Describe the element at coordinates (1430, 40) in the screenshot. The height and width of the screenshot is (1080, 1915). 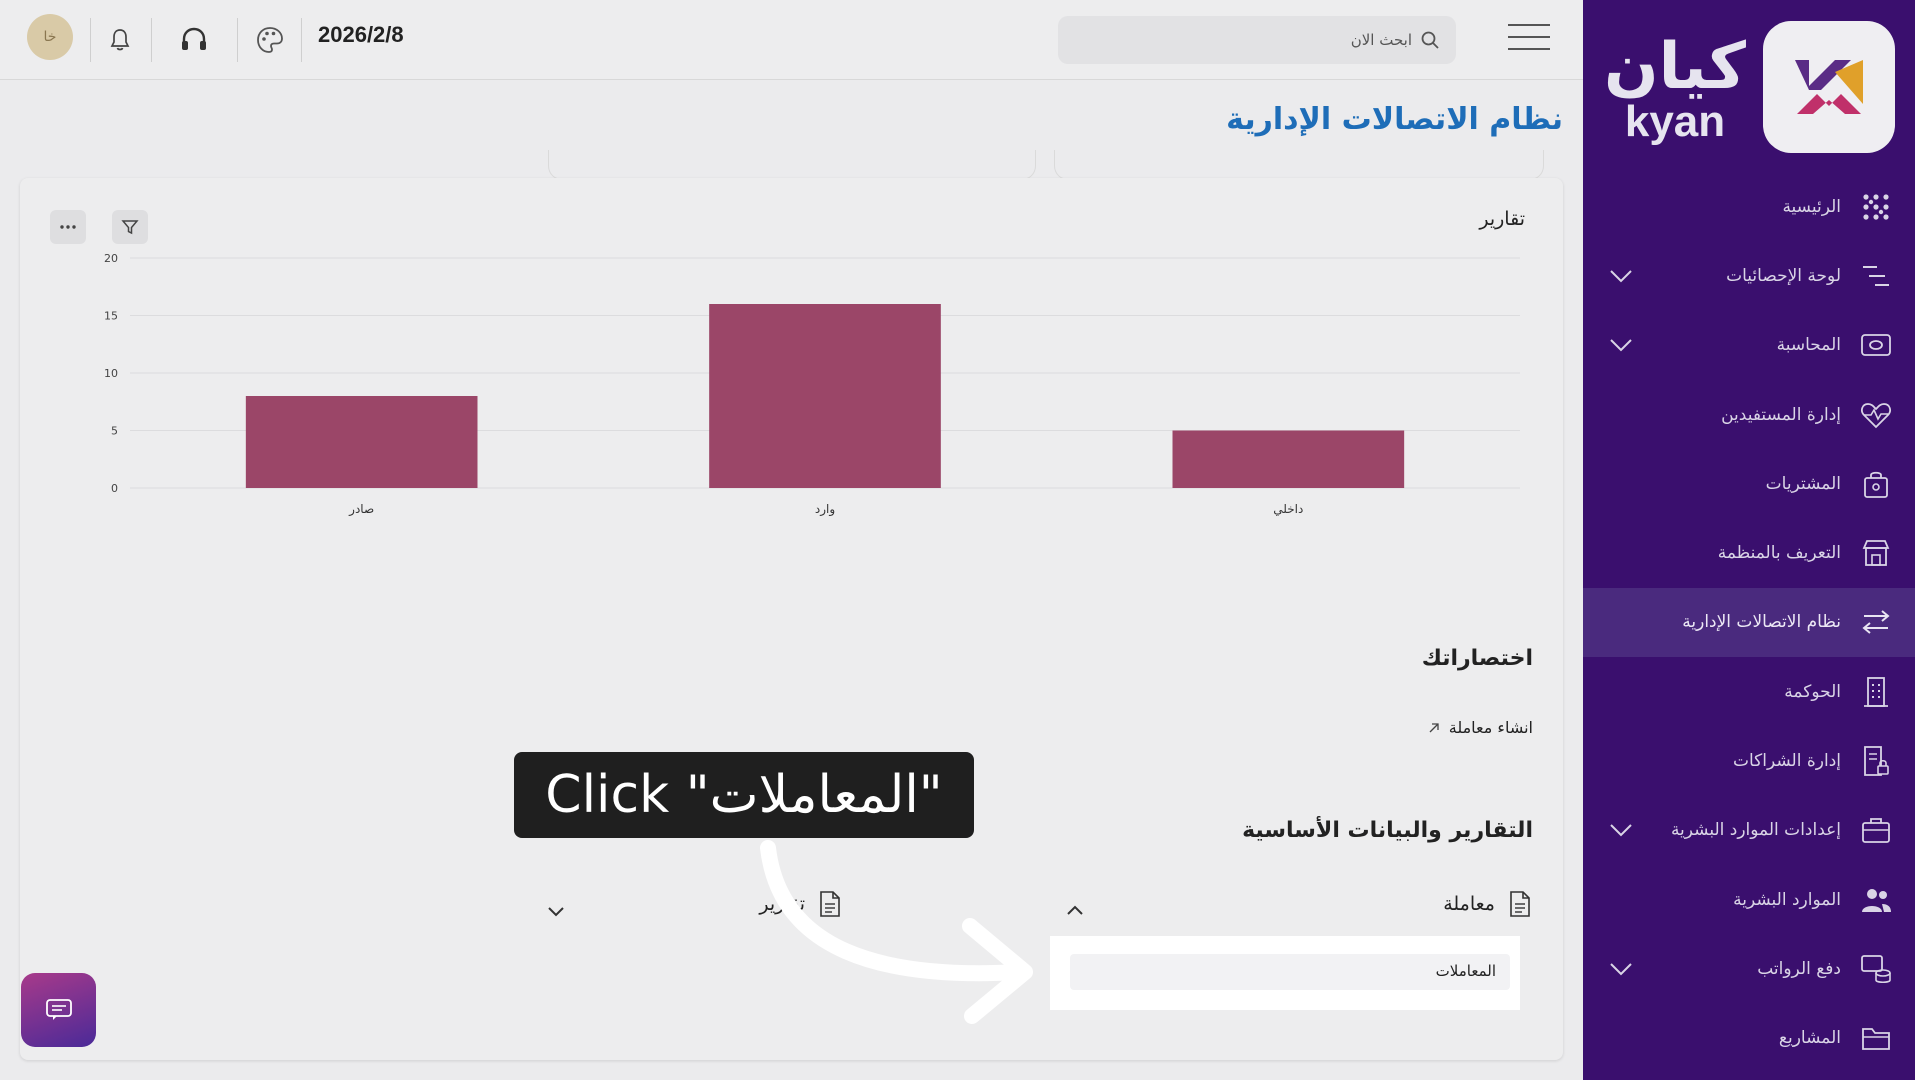
I see `search-icon` at that location.